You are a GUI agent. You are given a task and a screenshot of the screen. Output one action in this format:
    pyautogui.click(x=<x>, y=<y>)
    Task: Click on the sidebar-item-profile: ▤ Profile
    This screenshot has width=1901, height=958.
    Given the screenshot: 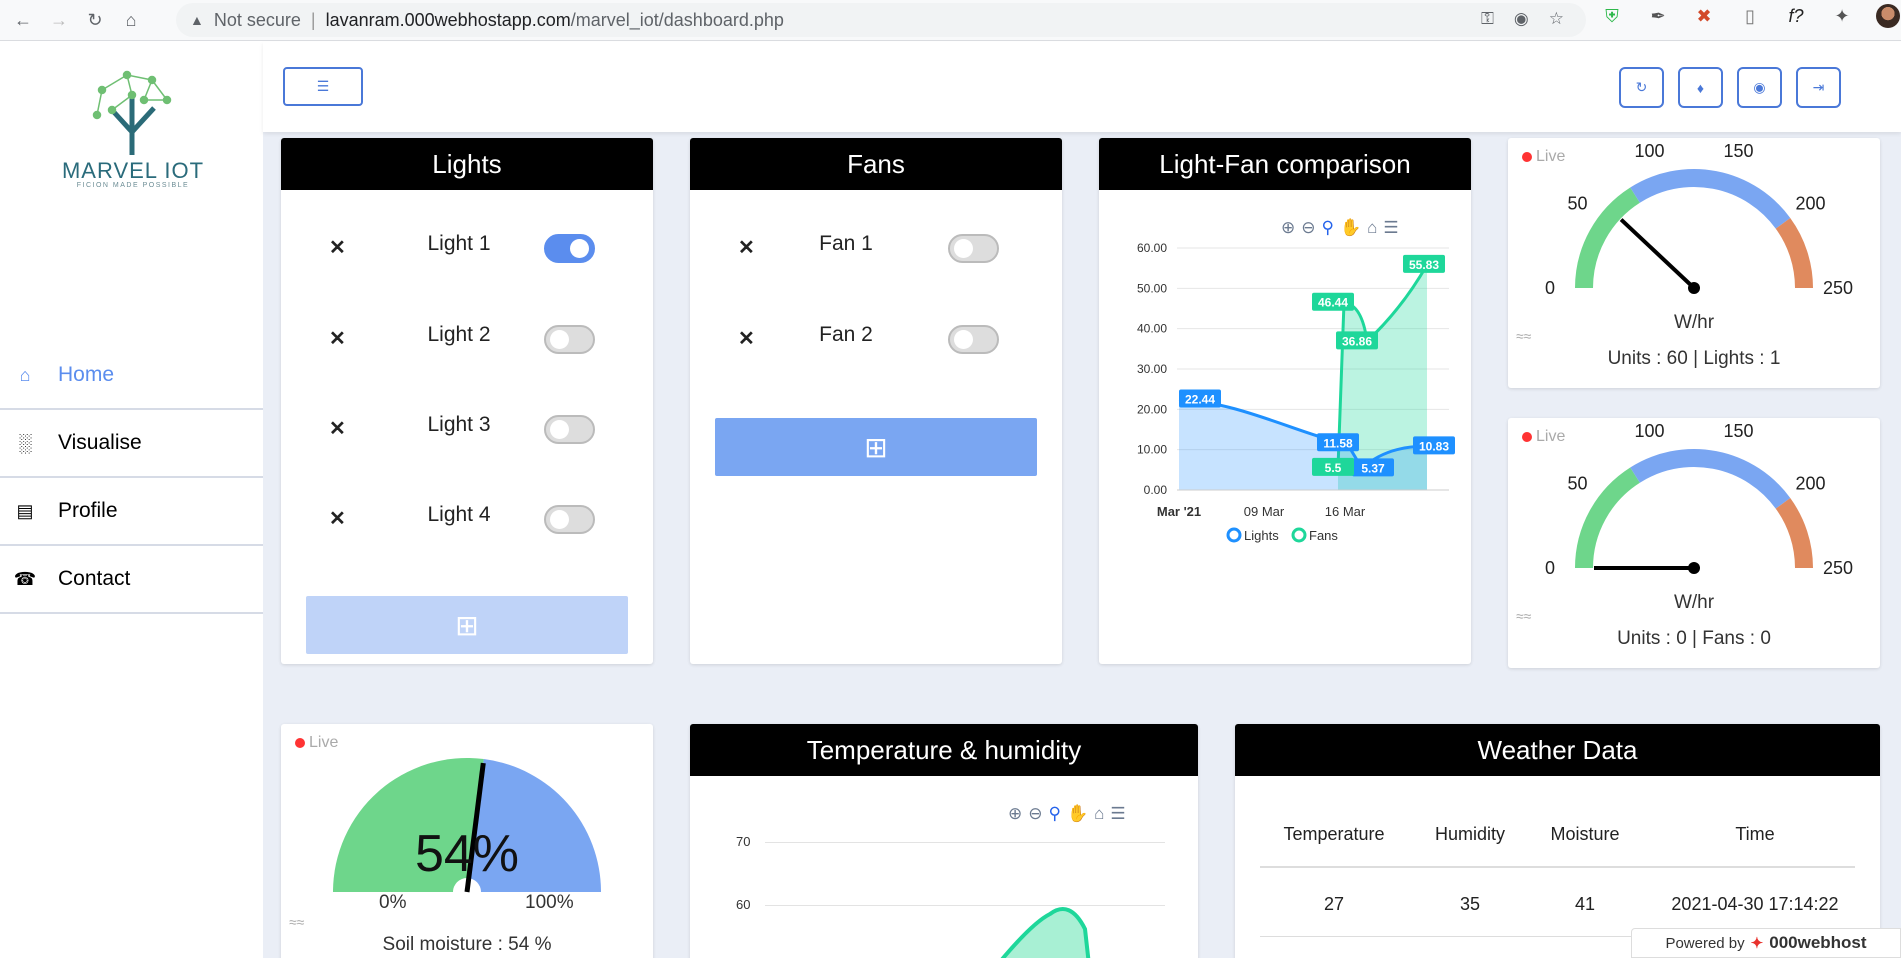 What is the action you would take?
    pyautogui.click(x=131, y=512)
    